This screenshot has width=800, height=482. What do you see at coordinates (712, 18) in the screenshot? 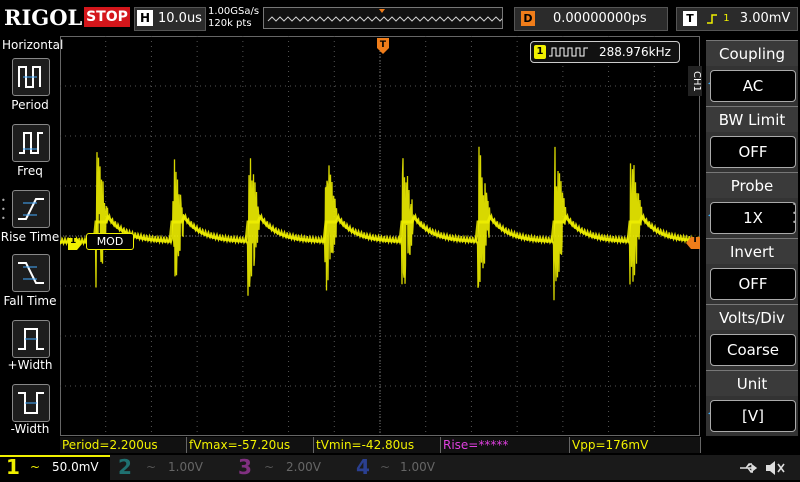
I see `trigger-edge-icon` at bounding box center [712, 18].